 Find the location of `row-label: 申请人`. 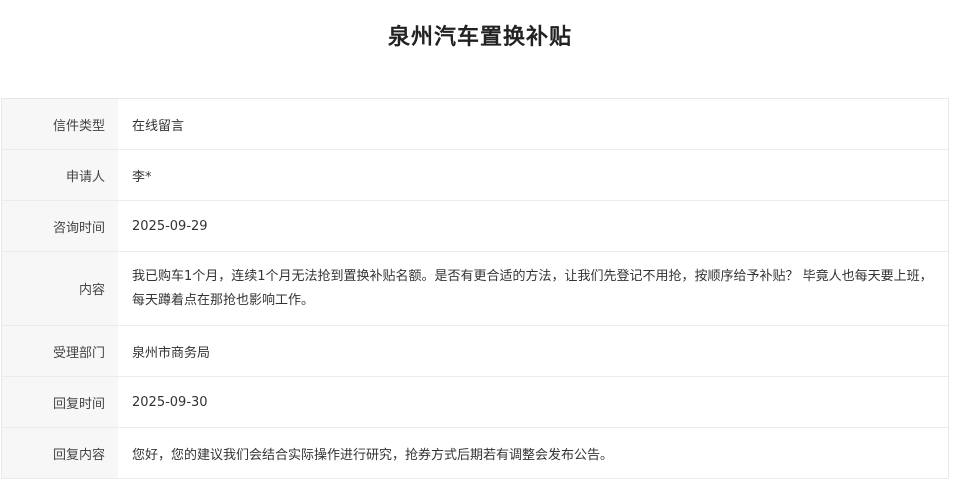

row-label: 申请人 is located at coordinates (60, 175).